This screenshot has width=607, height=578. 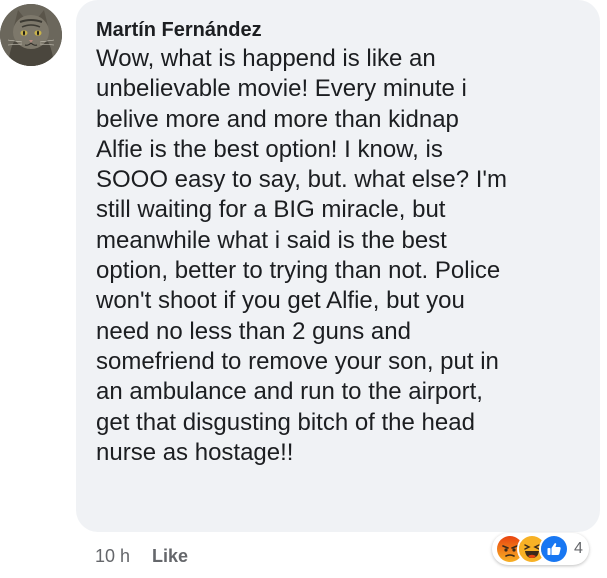 What do you see at coordinates (554, 549) in the screenshot?
I see `like-icon` at bounding box center [554, 549].